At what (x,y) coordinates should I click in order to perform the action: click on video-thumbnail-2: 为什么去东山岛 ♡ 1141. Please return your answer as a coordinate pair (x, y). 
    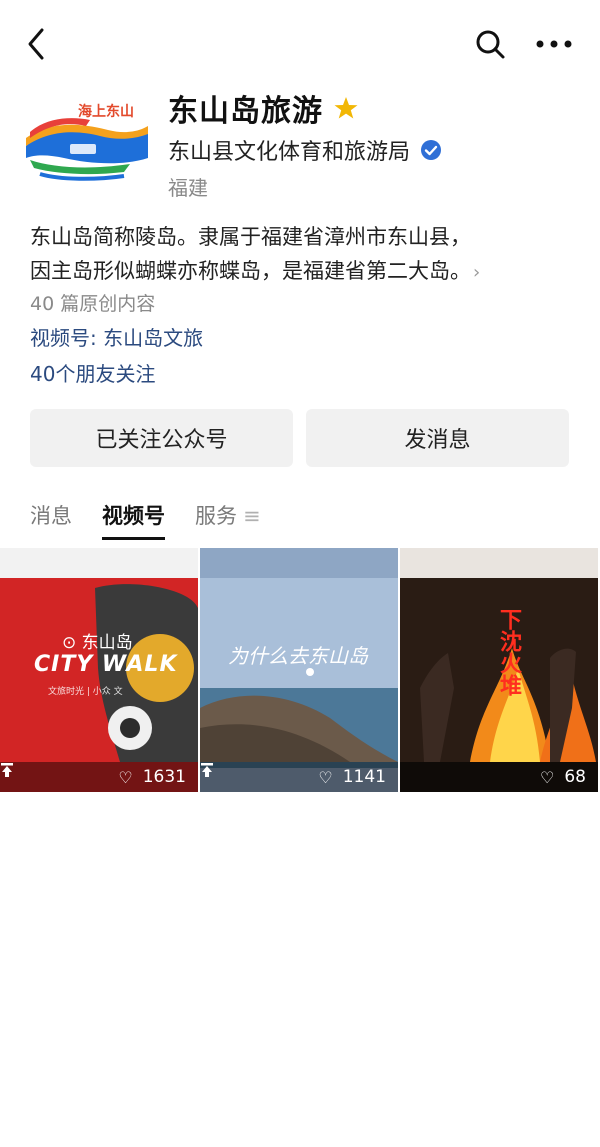
    Looking at the image, I should click on (299, 670).